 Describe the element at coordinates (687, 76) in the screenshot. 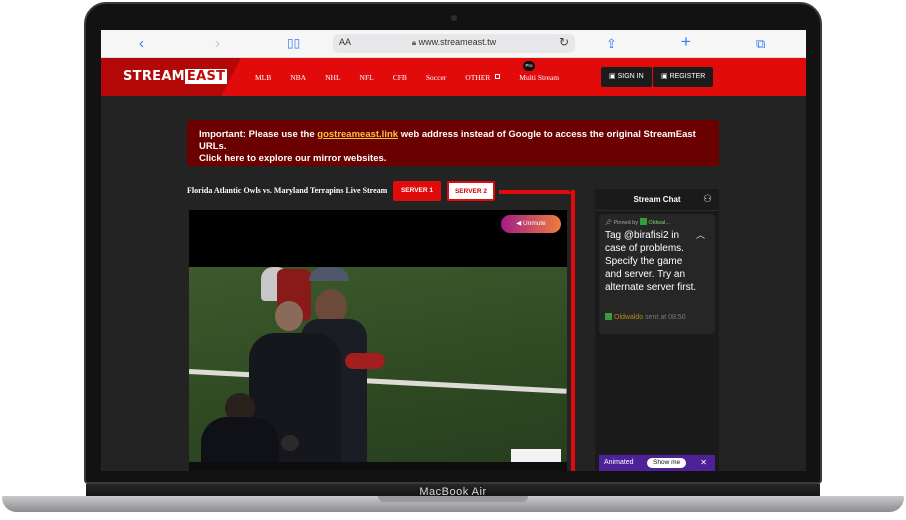

I see `register-label: REGISTER` at that location.